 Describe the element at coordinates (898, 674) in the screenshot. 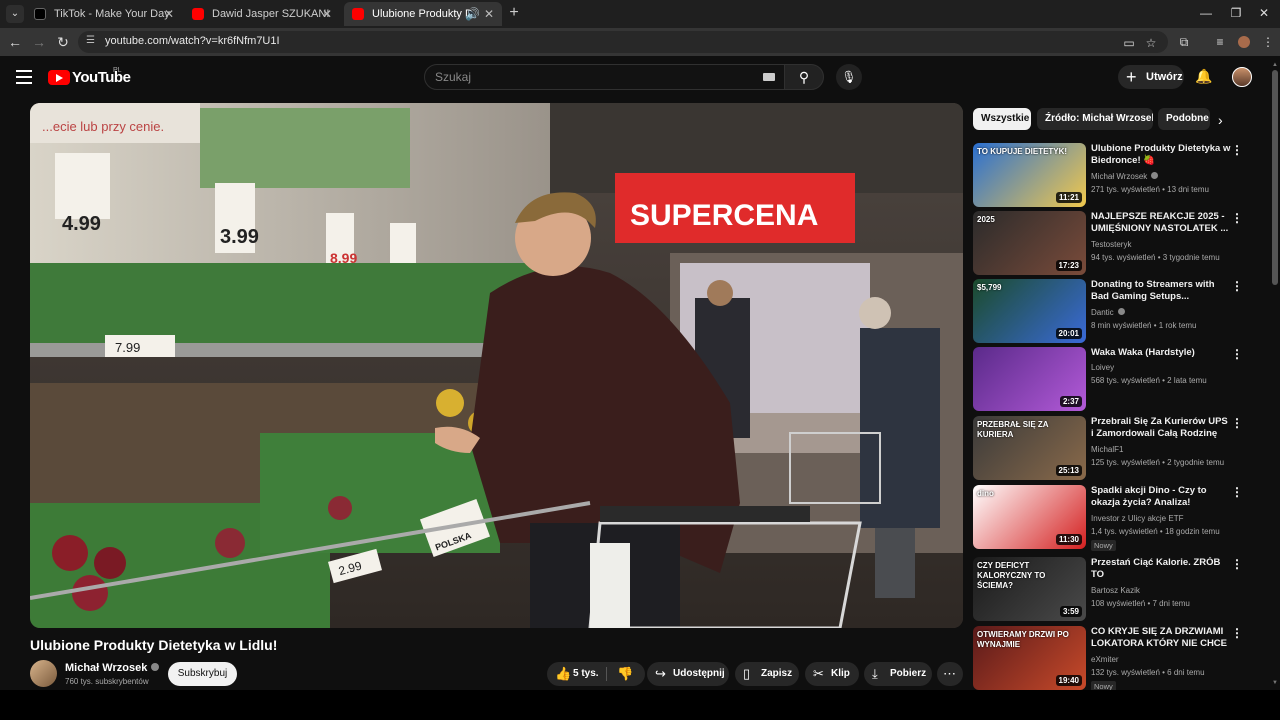

I see `download-button: ⤓ Pobierz` at that location.